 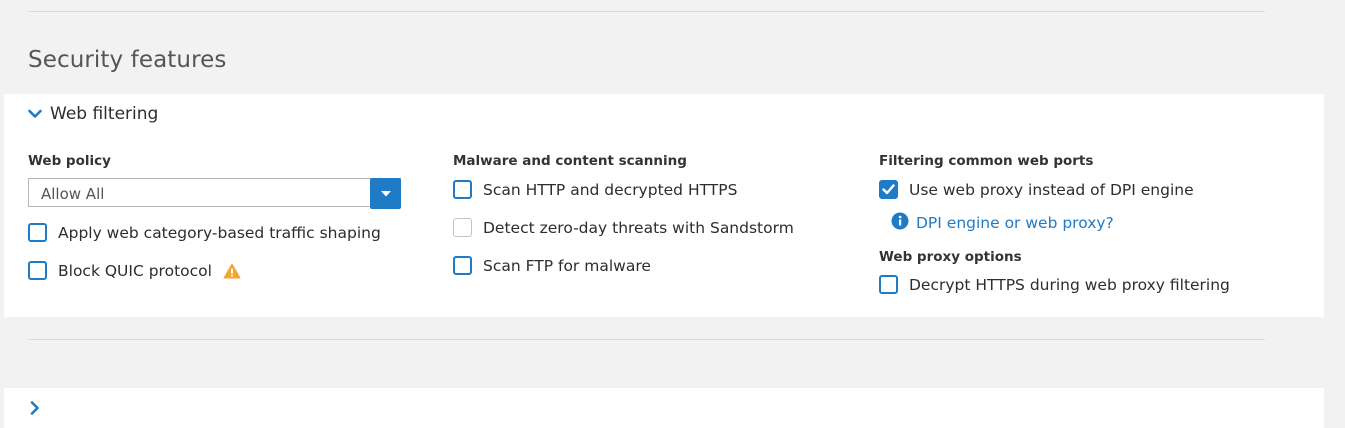 I want to click on traffic-shaping-label: Apply web category-based traffic shaping, so click(x=219, y=232).